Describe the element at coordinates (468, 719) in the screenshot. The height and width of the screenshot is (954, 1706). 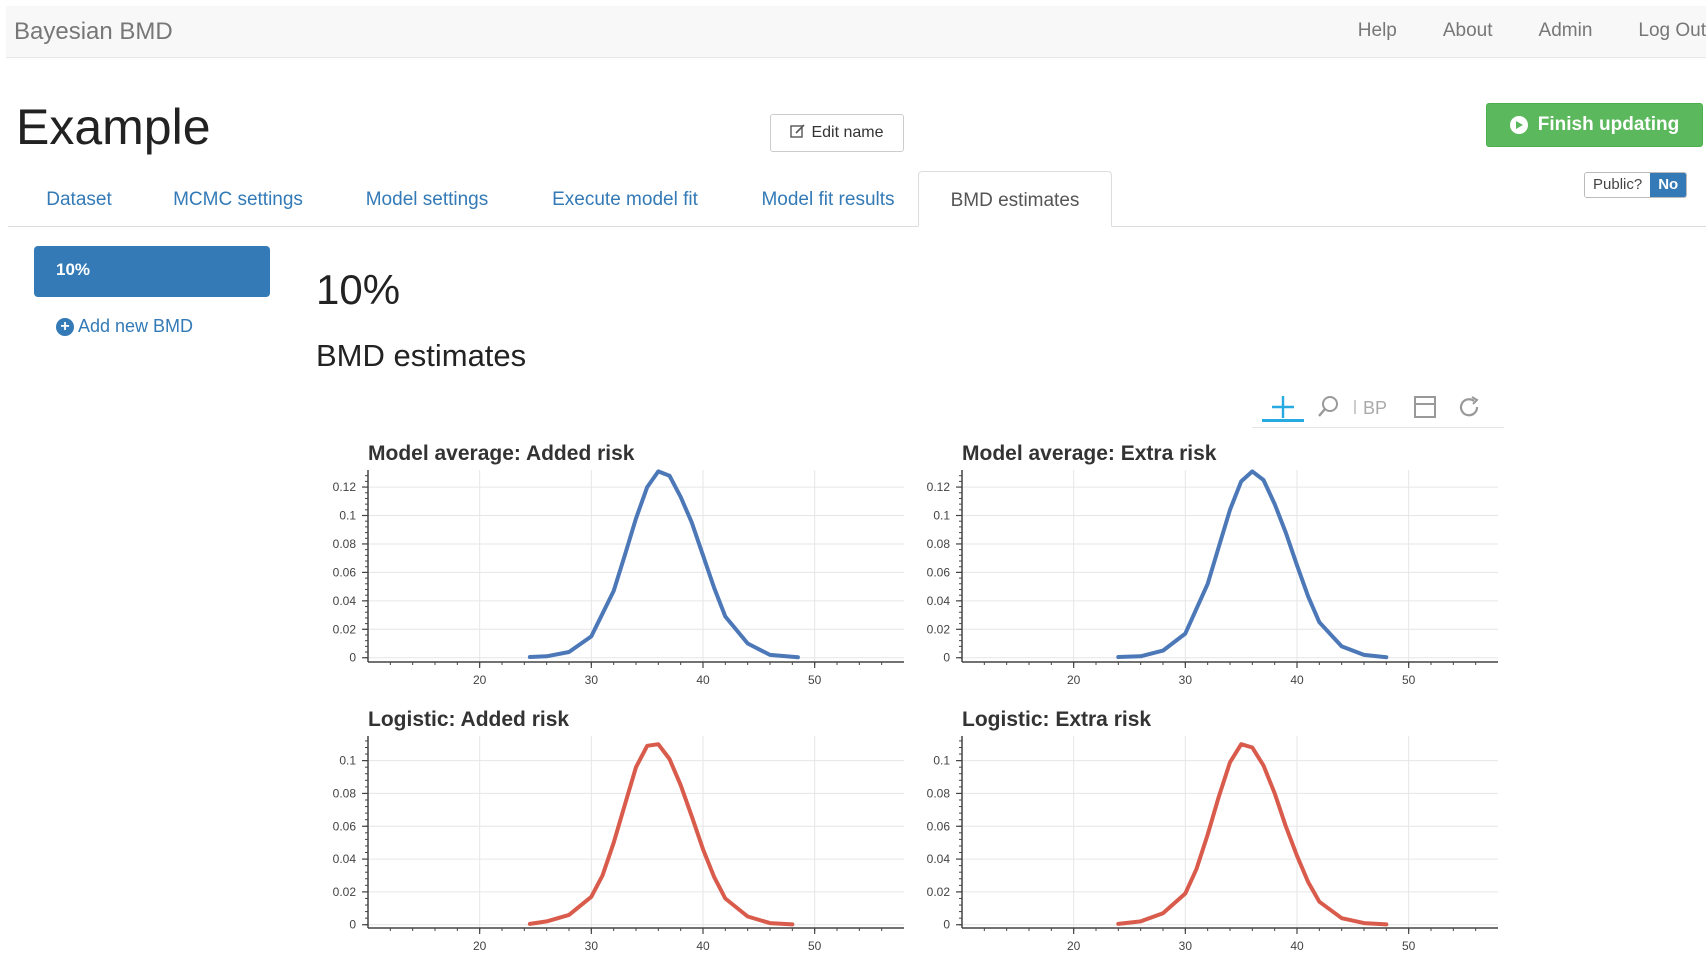
I see `chart-title: Logistic: Added risk` at that location.